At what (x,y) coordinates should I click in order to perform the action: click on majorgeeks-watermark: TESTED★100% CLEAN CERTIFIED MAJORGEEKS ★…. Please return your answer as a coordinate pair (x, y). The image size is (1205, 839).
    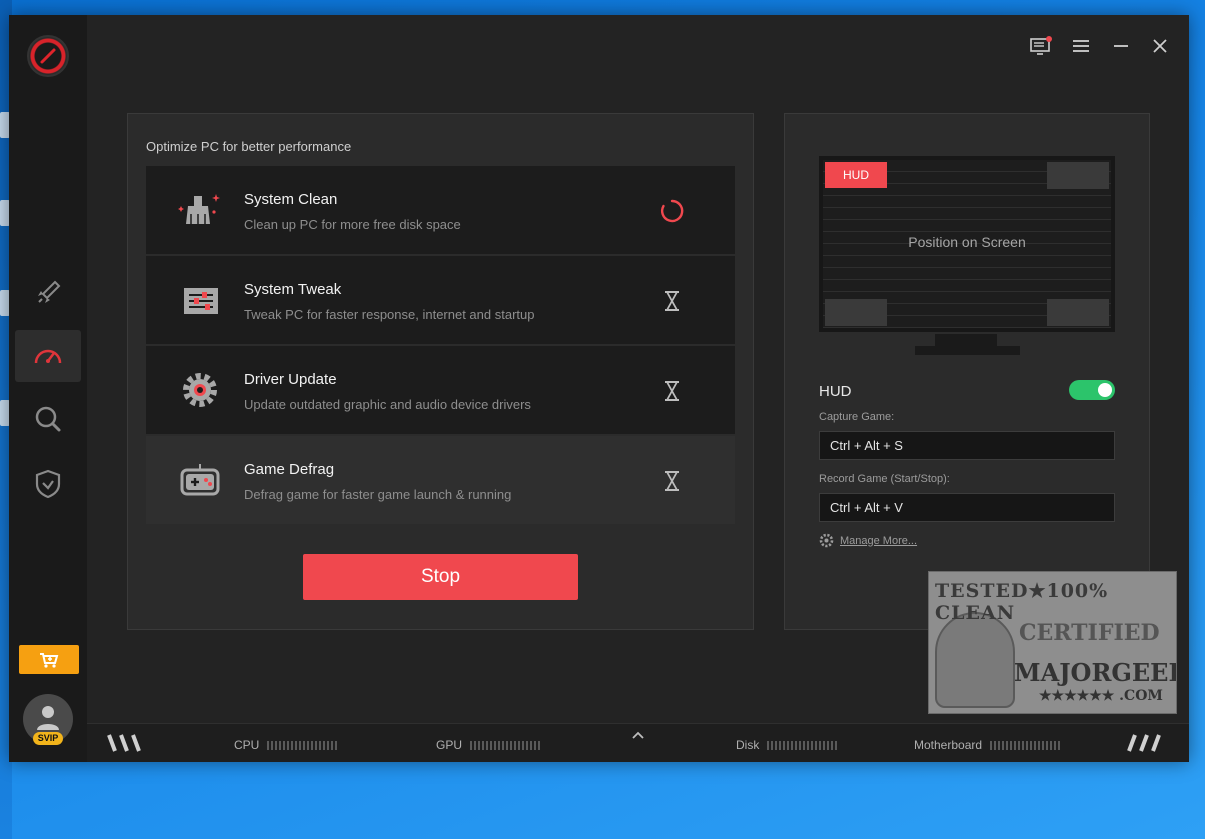
    Looking at the image, I should click on (1052, 642).